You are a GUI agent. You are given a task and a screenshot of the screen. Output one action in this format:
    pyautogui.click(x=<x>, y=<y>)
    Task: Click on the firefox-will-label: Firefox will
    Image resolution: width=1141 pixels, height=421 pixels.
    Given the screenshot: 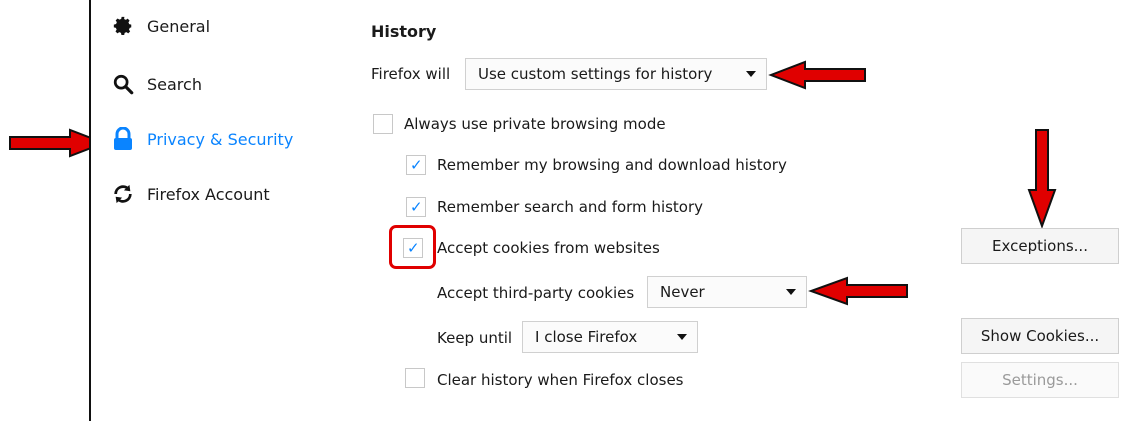 What is the action you would take?
    pyautogui.click(x=411, y=74)
    